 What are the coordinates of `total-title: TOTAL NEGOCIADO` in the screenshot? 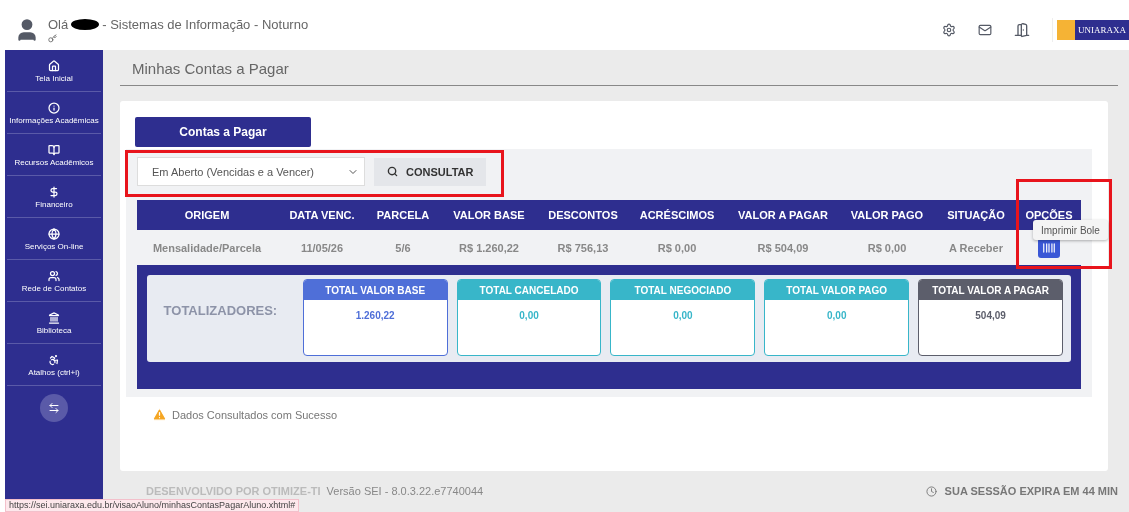 It's located at (683, 290).